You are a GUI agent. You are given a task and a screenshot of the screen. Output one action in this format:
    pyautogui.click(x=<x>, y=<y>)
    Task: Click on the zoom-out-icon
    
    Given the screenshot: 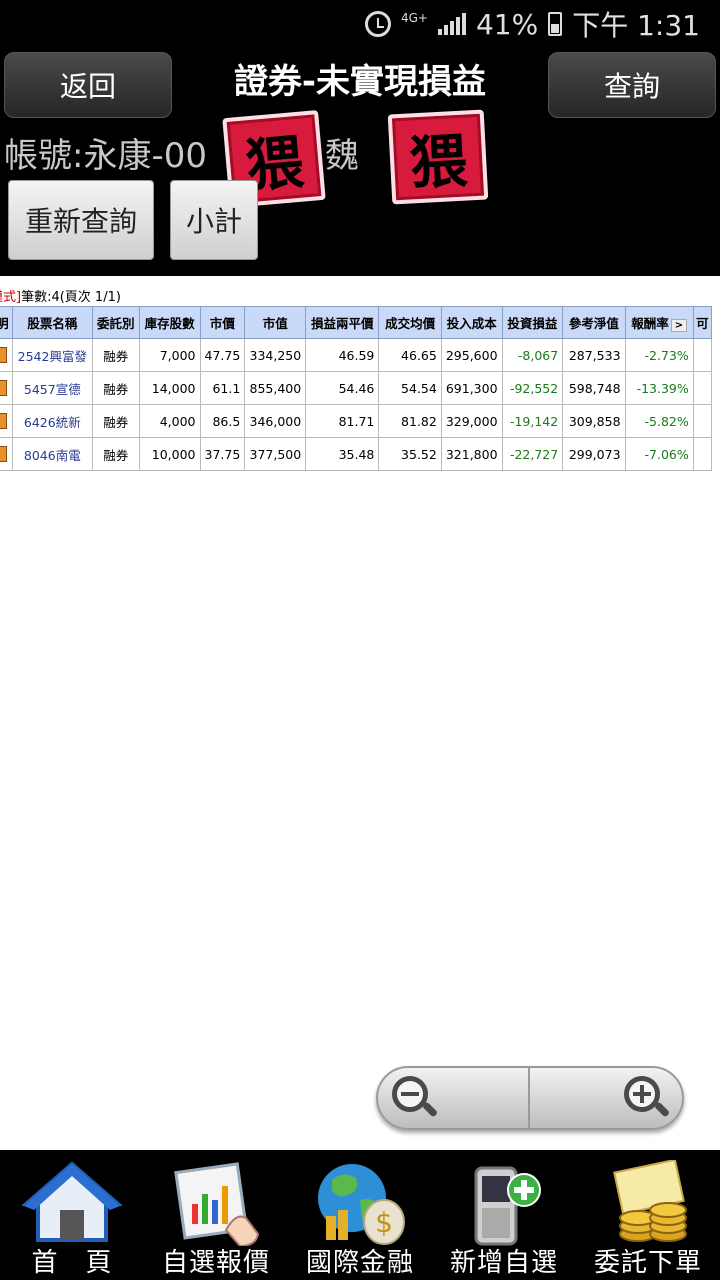 What is the action you would take?
    pyautogui.click(x=415, y=1098)
    